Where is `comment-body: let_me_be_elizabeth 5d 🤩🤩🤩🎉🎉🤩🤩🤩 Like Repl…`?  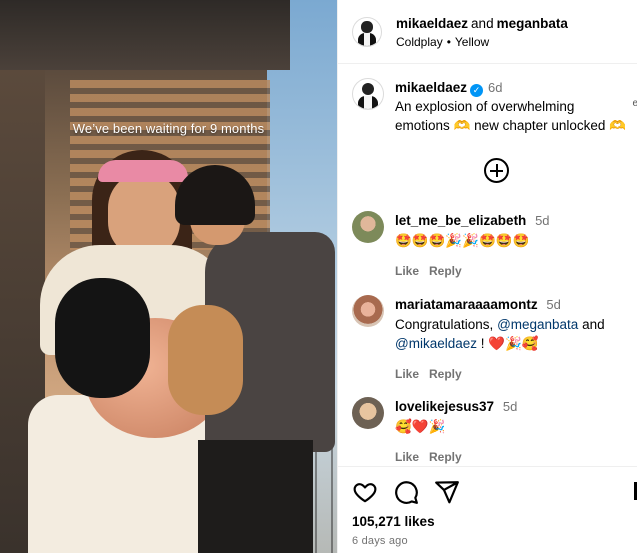 comment-body: let_me_be_elizabeth 5d 🤩🤩🤩🎉🎉🤩🤩🤩 Like Repl… is located at coordinates (511, 246).